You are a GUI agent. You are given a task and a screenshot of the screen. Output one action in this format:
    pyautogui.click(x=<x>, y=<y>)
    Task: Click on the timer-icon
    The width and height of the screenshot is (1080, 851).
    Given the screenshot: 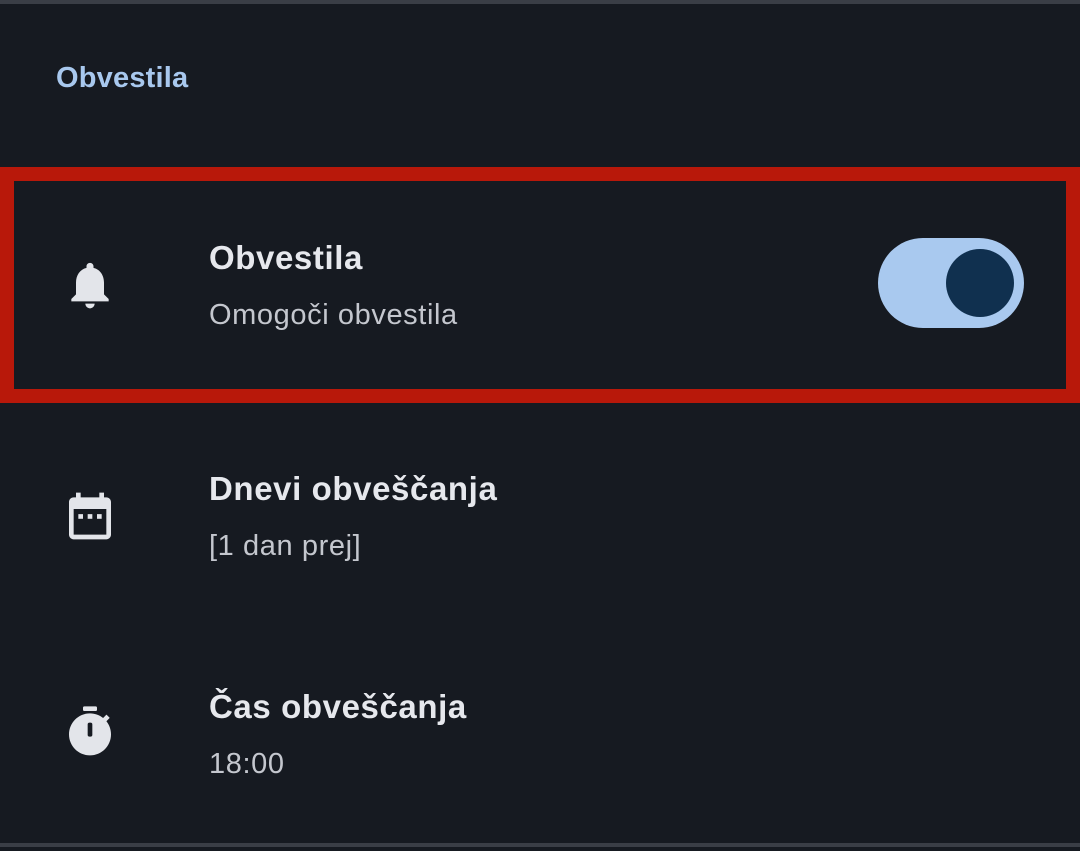 What is the action you would take?
    pyautogui.click(x=90, y=732)
    